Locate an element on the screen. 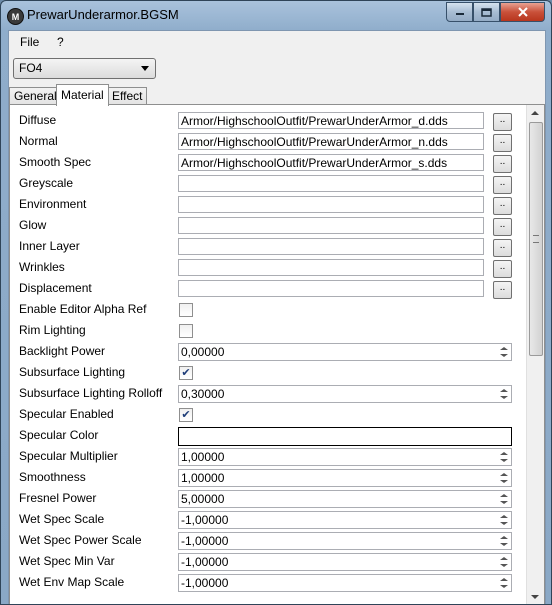 The height and width of the screenshot is (605, 552). color-field is located at coordinates (345, 436).